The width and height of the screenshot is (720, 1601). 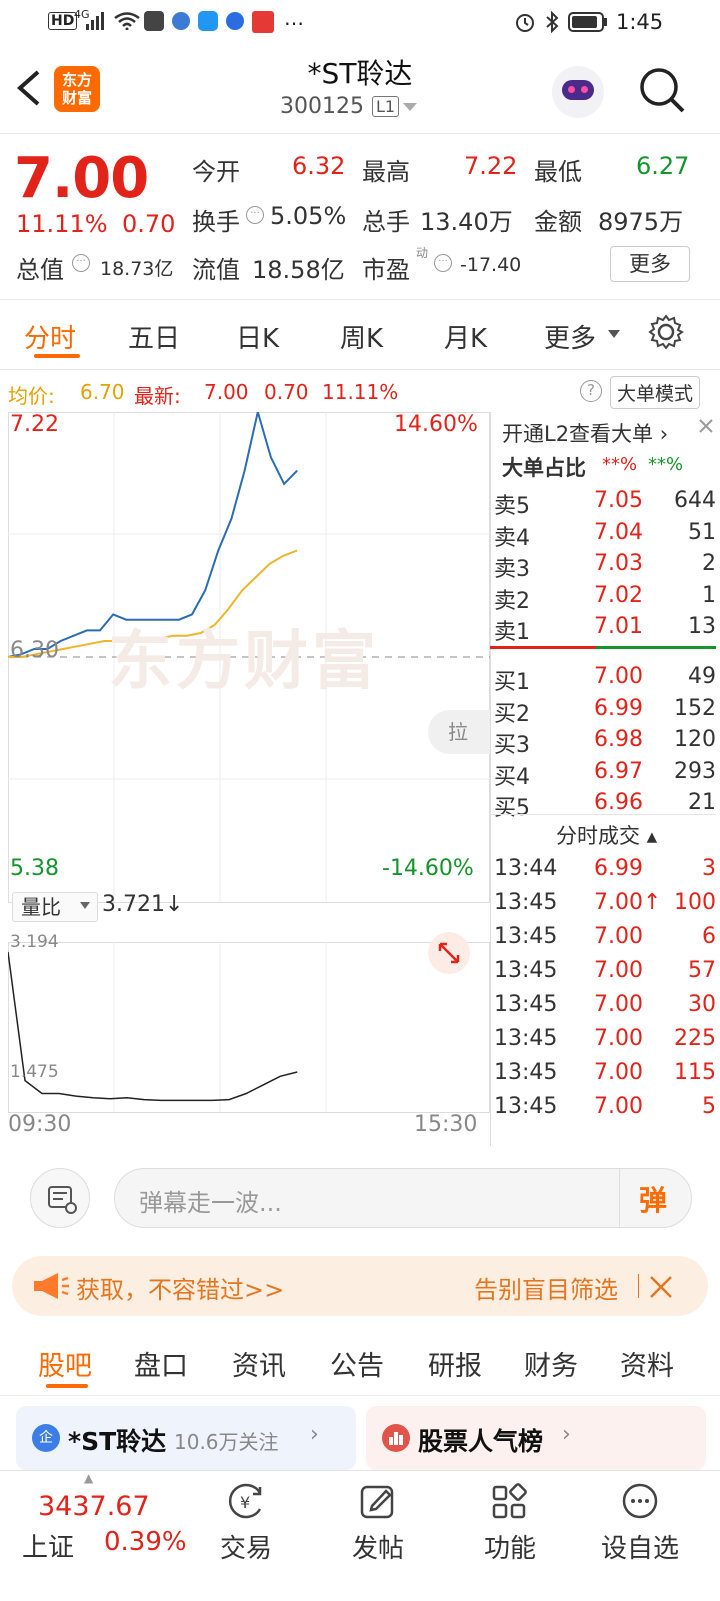 What do you see at coordinates (640, 1501) in the screenshot?
I see `more-dots-icon` at bounding box center [640, 1501].